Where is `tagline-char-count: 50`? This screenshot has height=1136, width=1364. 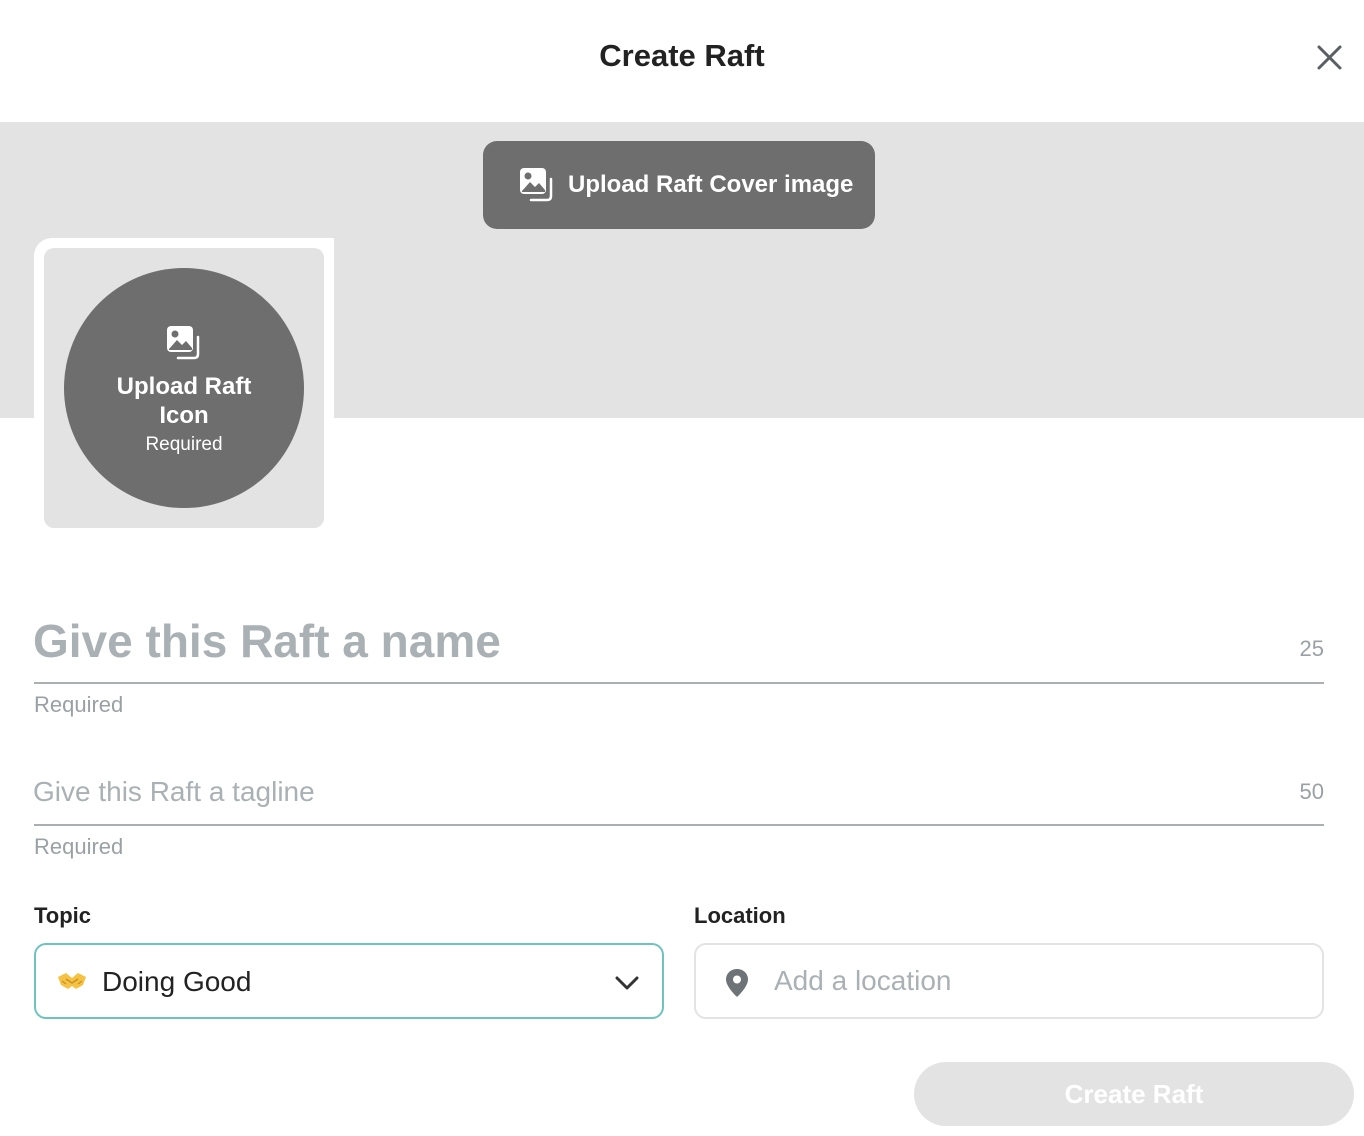 tagline-char-count: 50 is located at coordinates (1311, 791).